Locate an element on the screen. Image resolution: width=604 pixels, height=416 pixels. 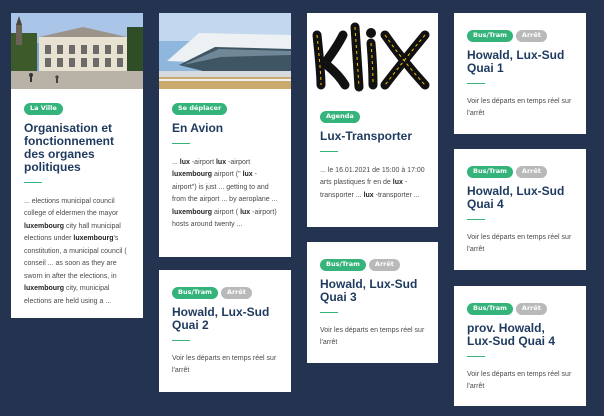
excerpt-fragment: airport (" is located at coordinates (227, 175).